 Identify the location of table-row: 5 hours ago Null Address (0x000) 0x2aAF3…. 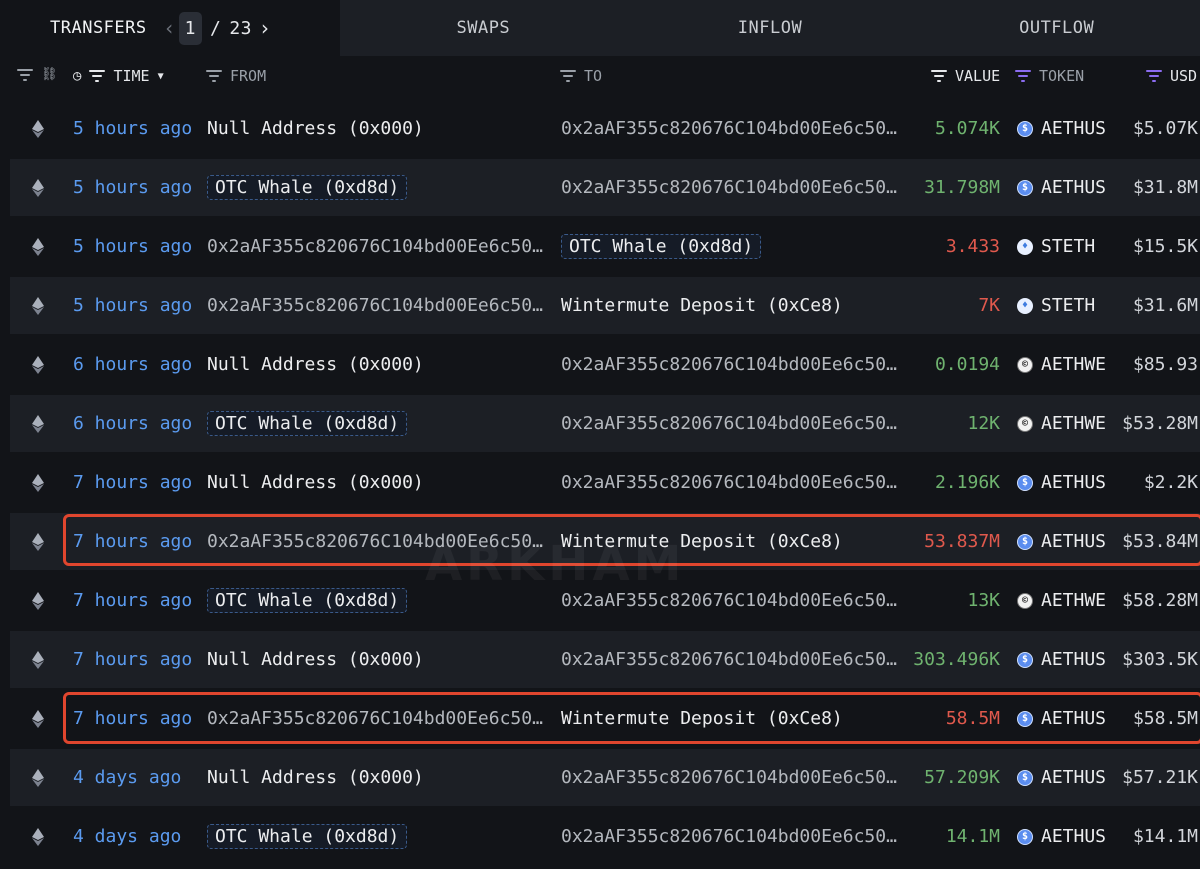
(605, 128).